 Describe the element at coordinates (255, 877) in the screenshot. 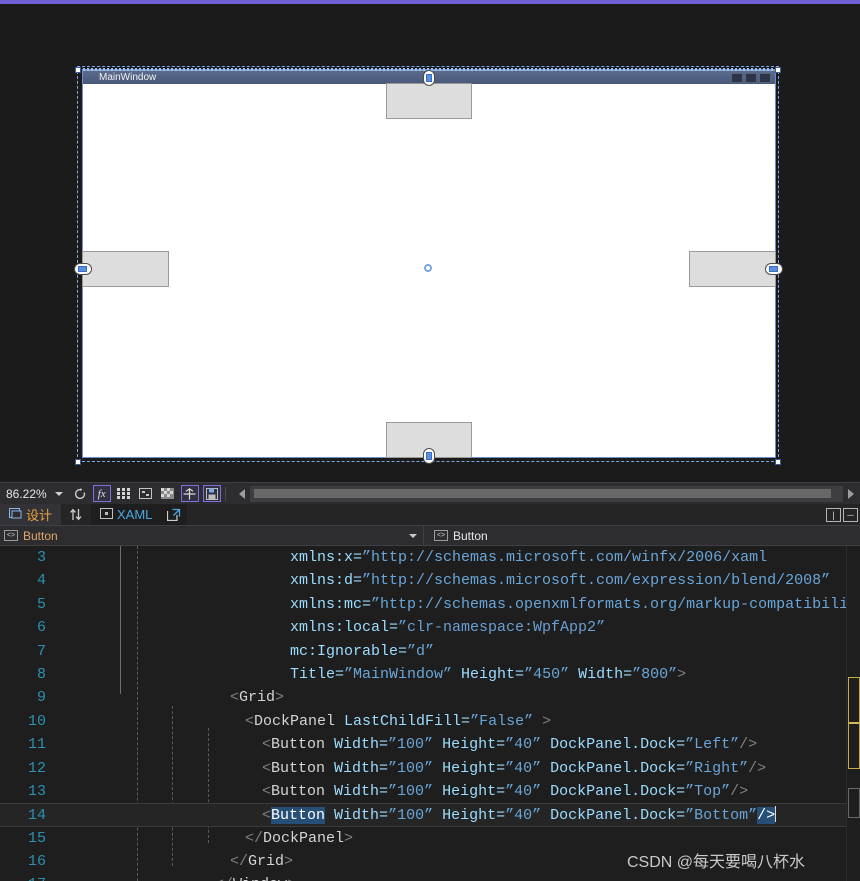

I see `line-text: </Window>` at that location.